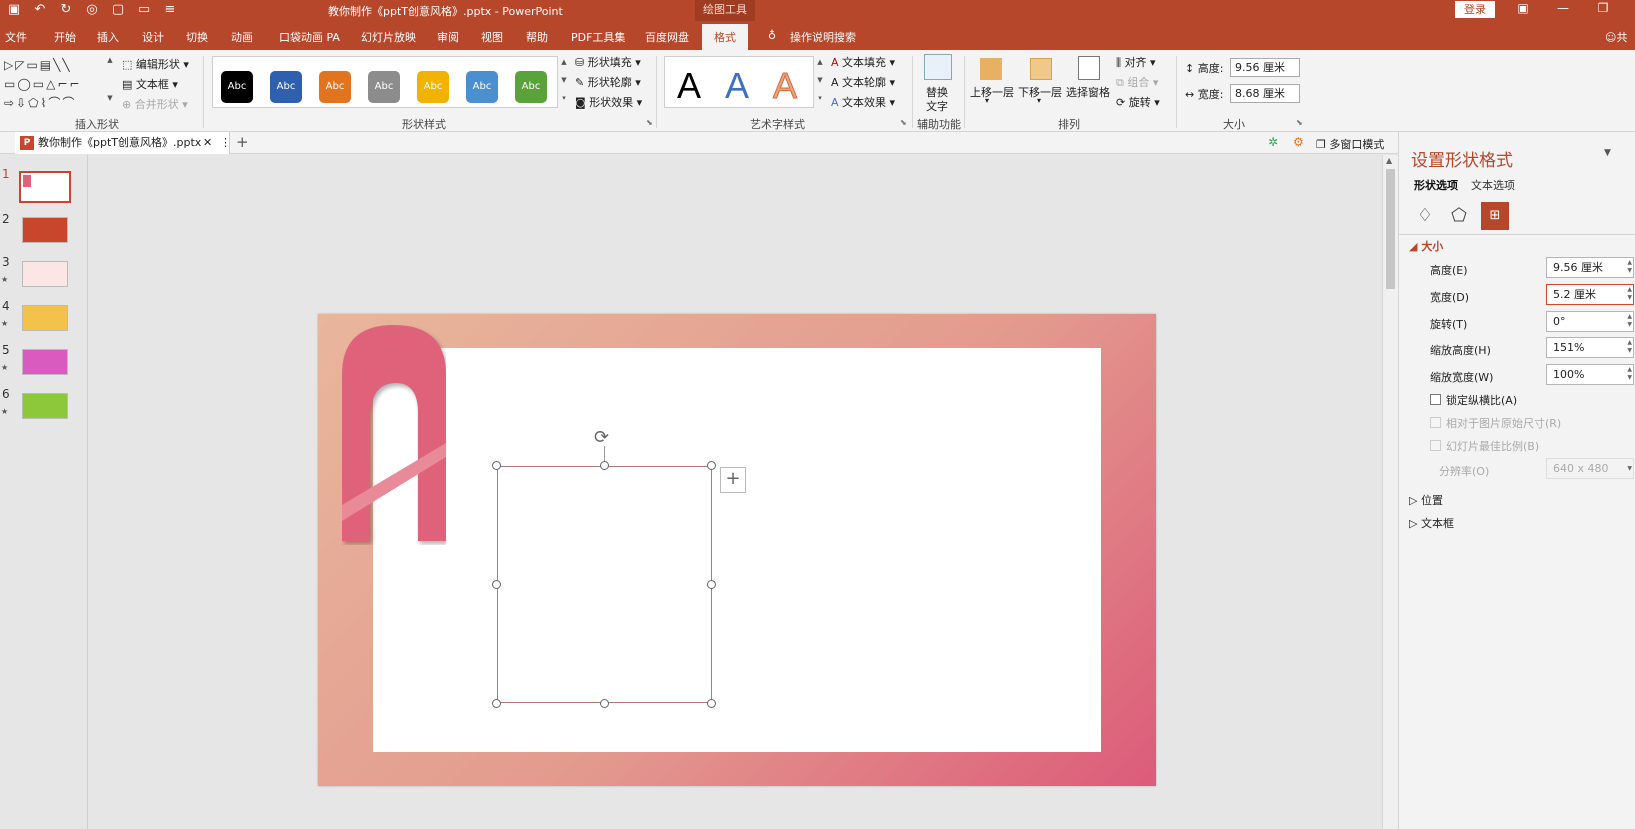 This screenshot has width=1635, height=829. I want to click on tab-file: 文件, so click(16, 37).